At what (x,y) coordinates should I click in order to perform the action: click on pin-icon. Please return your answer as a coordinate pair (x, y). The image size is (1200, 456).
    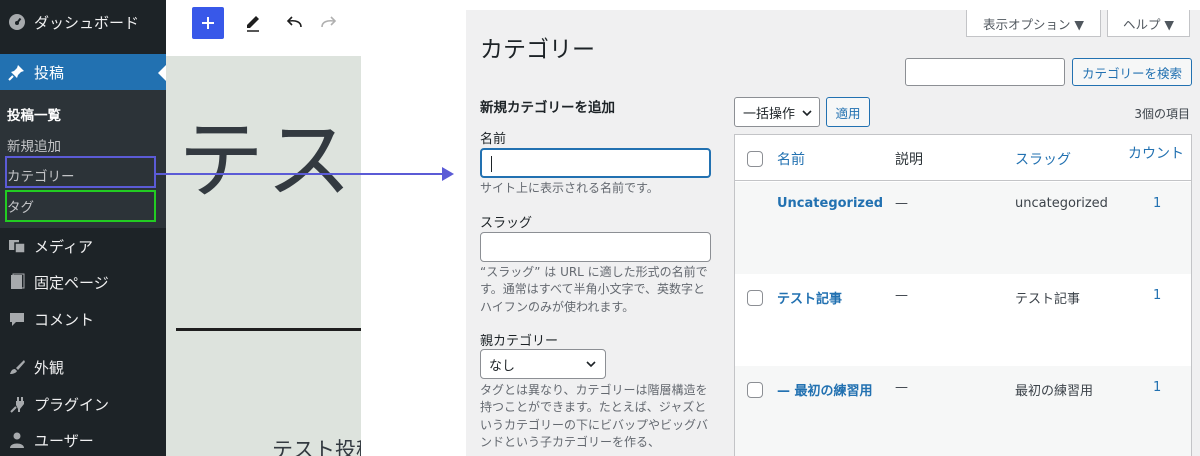
    Looking at the image, I should click on (17, 72).